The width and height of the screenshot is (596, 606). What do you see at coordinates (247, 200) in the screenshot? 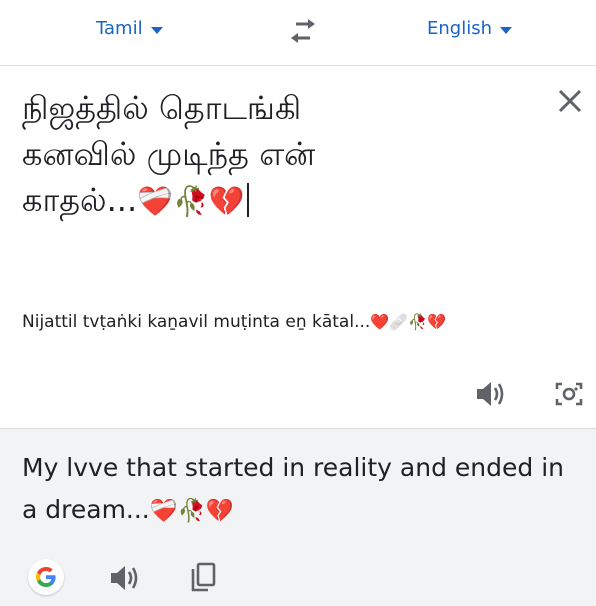
I see `text-cursor` at bounding box center [247, 200].